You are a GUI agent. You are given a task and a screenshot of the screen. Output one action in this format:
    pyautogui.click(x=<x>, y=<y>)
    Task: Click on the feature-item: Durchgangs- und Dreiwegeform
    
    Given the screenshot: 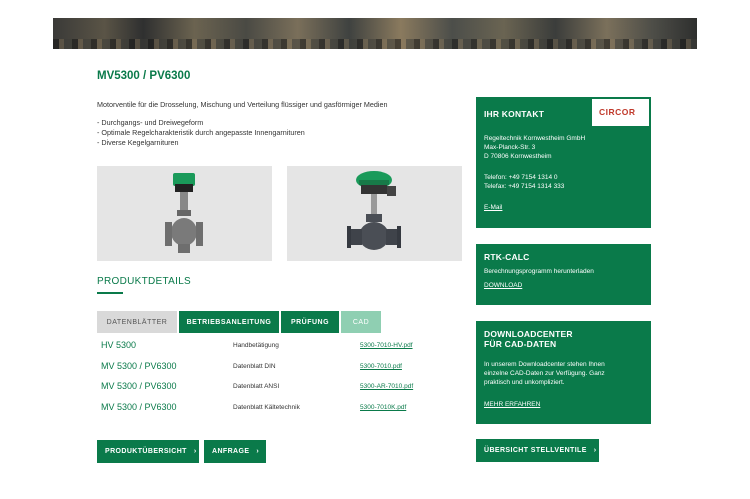 What is the action you would take?
    pyautogui.click(x=201, y=123)
    